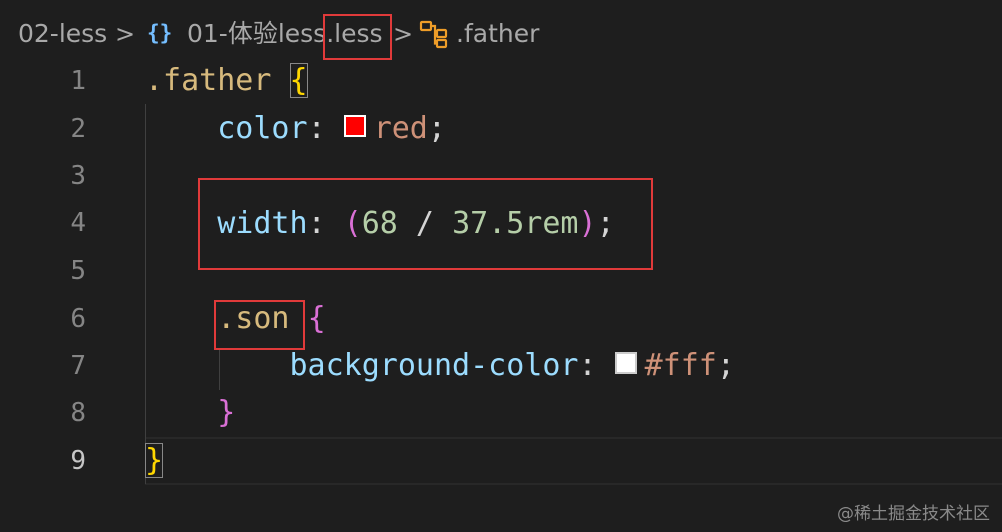  Describe the element at coordinates (160, 33) in the screenshot. I see `braces-icon: {}` at that location.